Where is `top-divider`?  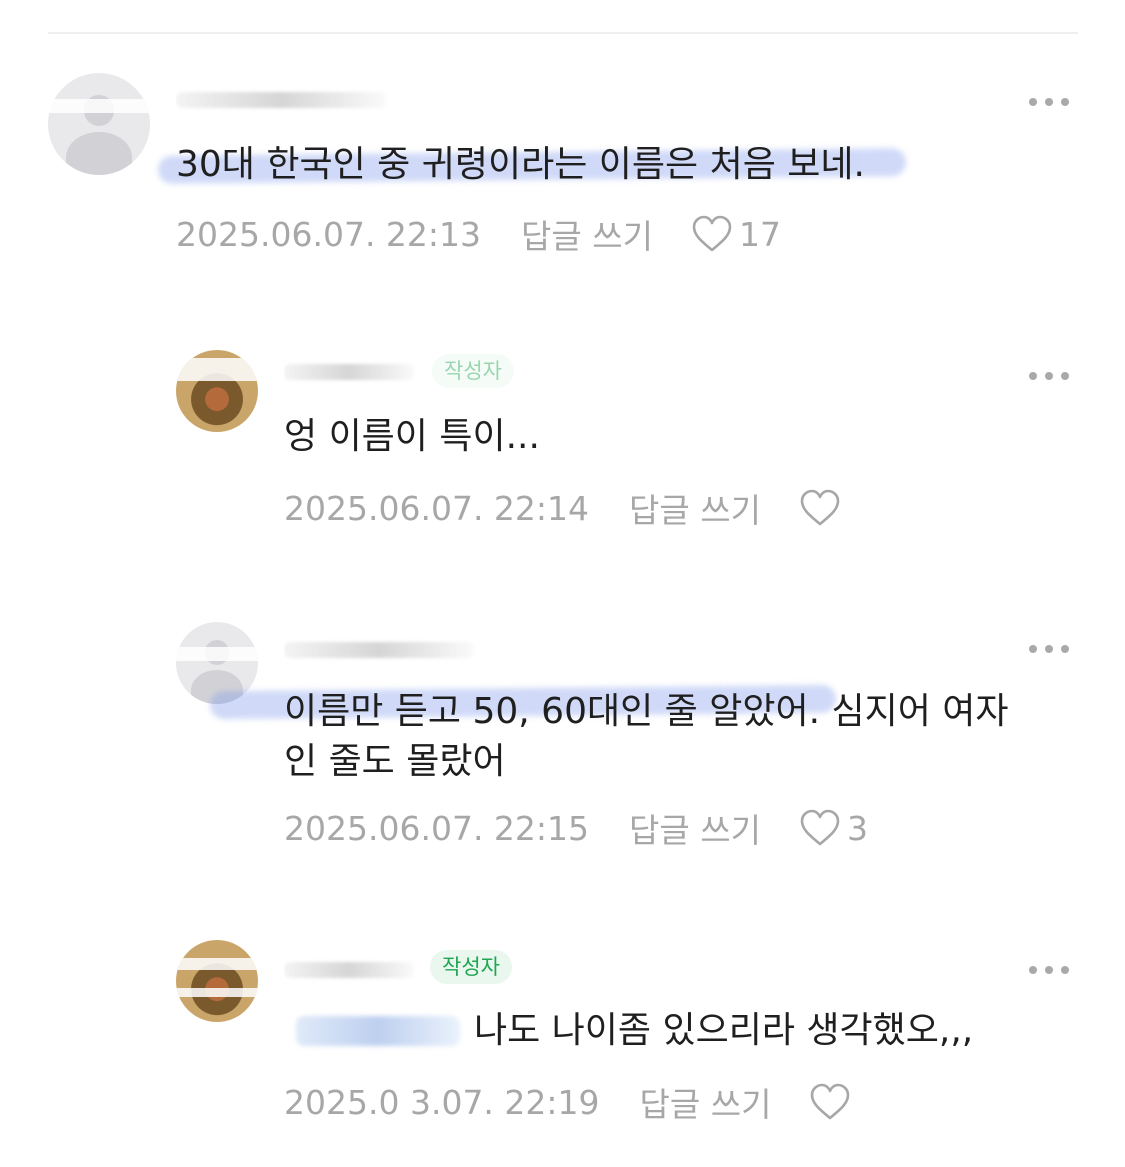
top-divider is located at coordinates (563, 33).